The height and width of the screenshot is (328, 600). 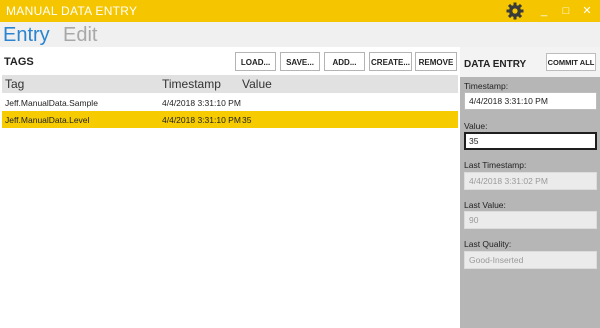 I want to click on last-quality-field: Good-Inserted, so click(x=530, y=260).